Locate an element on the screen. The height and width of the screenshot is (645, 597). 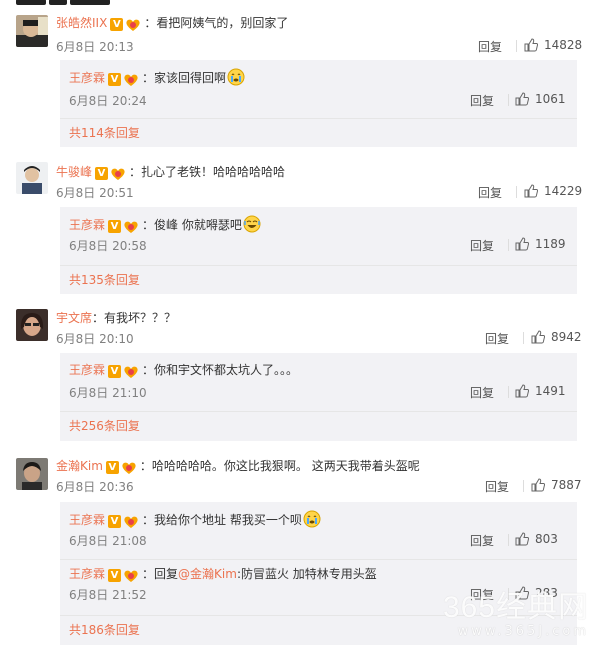
like-count: 7887 is located at coordinates (566, 485).